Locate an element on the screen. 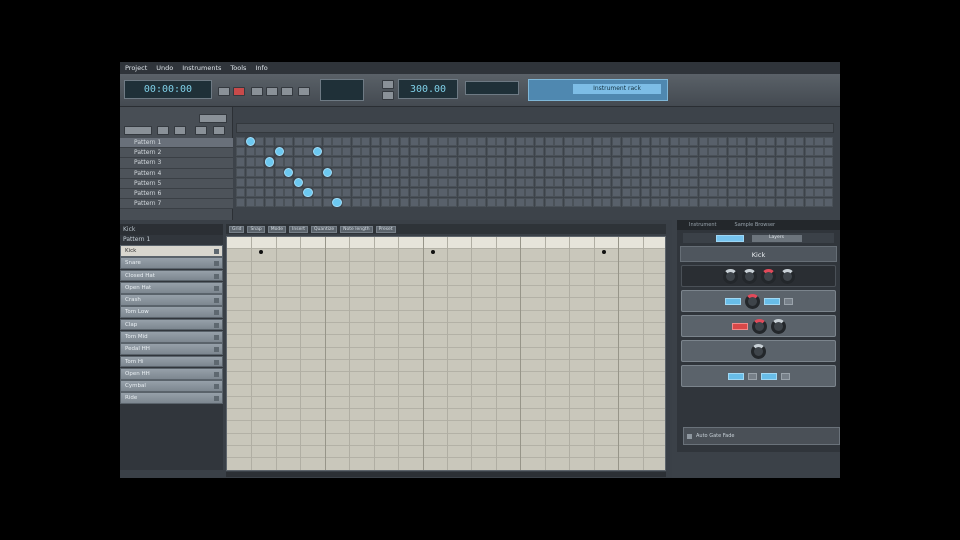 This screenshot has height=540, width=960. auto-gate-checkbox is located at coordinates (689, 436).